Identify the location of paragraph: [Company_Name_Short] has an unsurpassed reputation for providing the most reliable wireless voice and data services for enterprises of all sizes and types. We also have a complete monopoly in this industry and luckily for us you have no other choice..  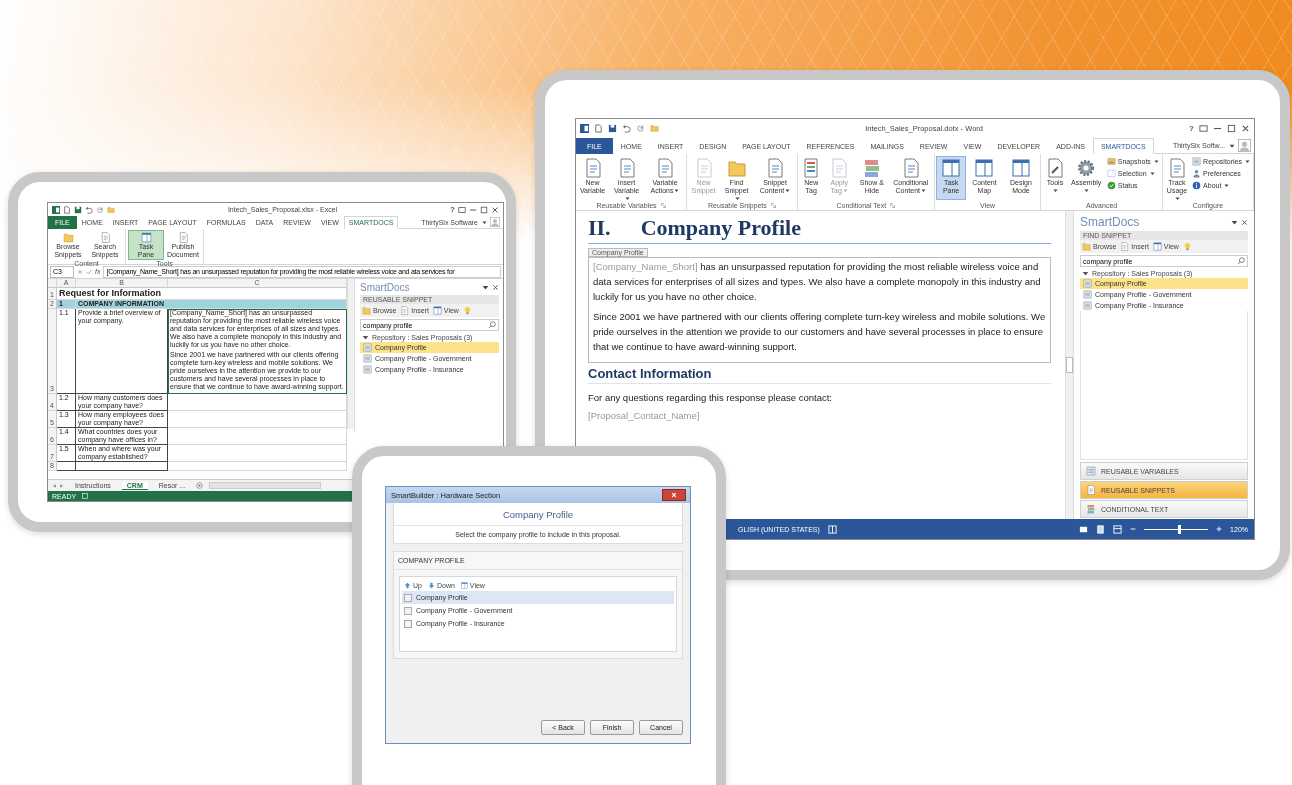
(817, 282).